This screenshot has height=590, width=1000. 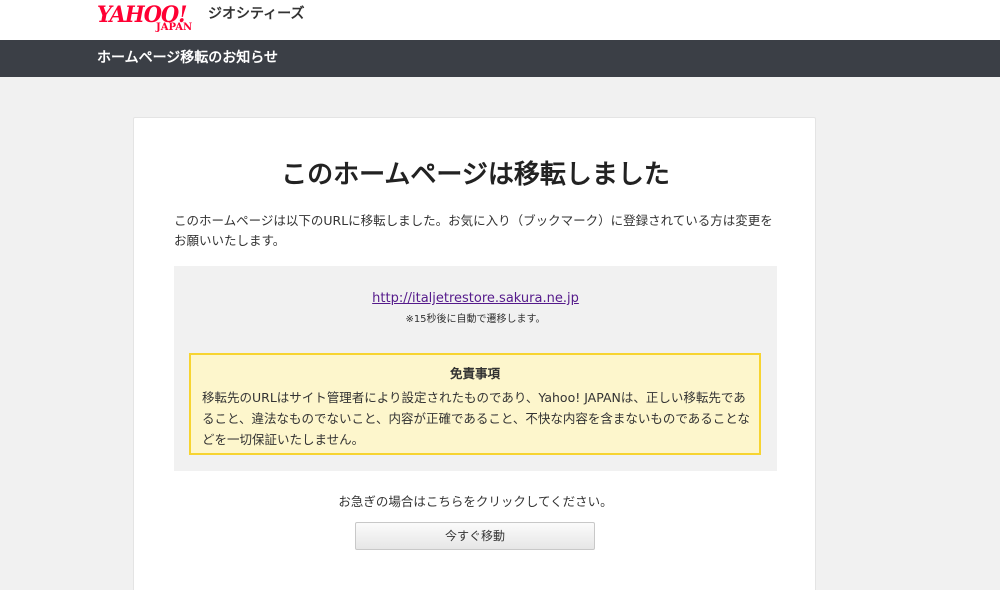 I want to click on redirect-note: ※15秒後に自動で遷移します。, so click(x=475, y=319).